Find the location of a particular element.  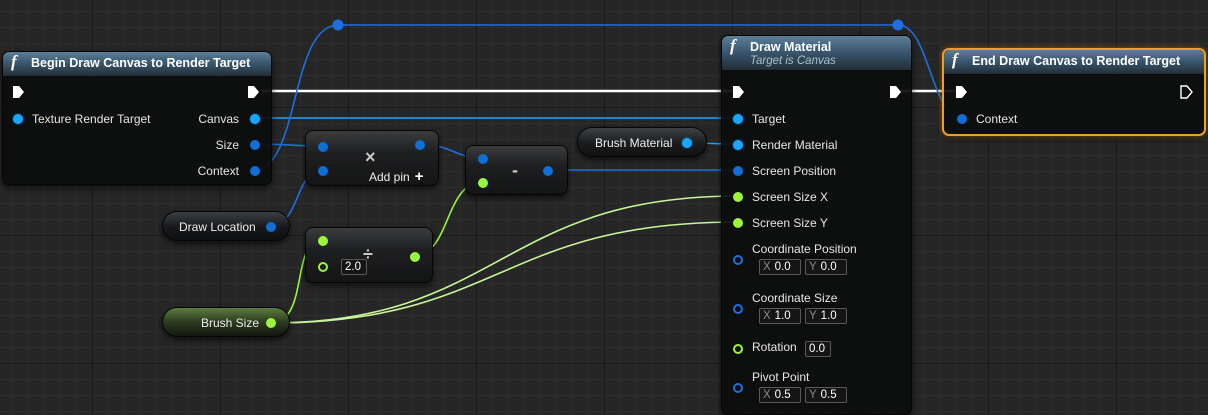

node-title: End Draw Canvas to Render Target is located at coordinates (1076, 61).